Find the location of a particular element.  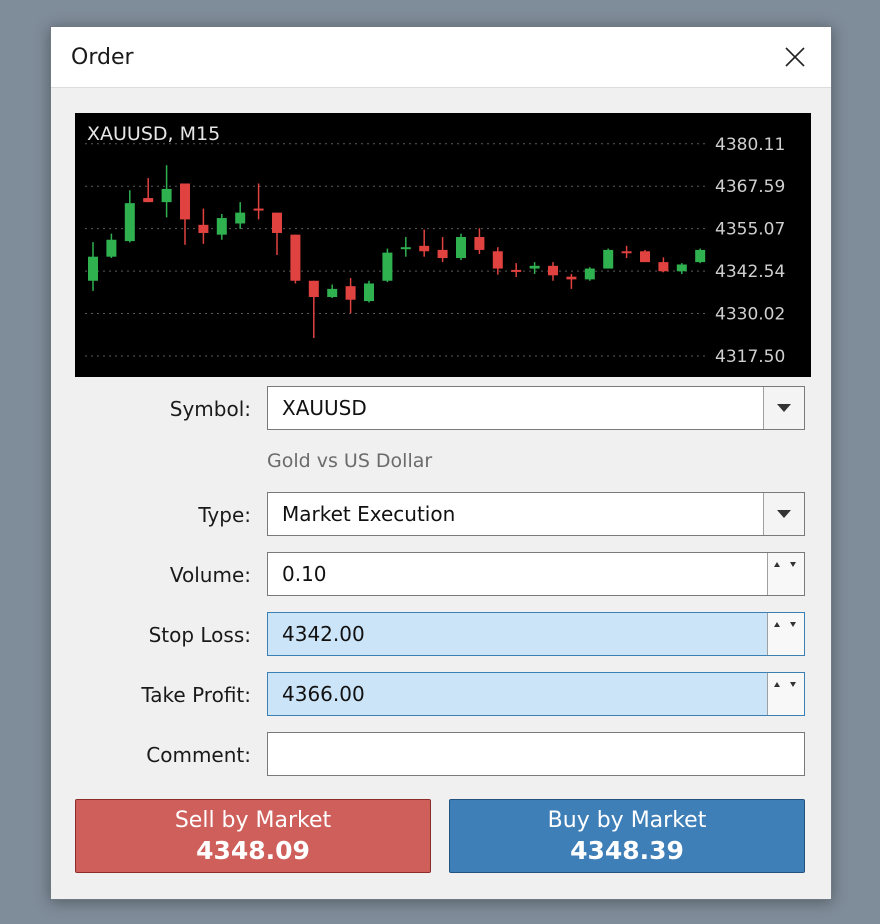

type-dropdown-button is located at coordinates (783, 514).